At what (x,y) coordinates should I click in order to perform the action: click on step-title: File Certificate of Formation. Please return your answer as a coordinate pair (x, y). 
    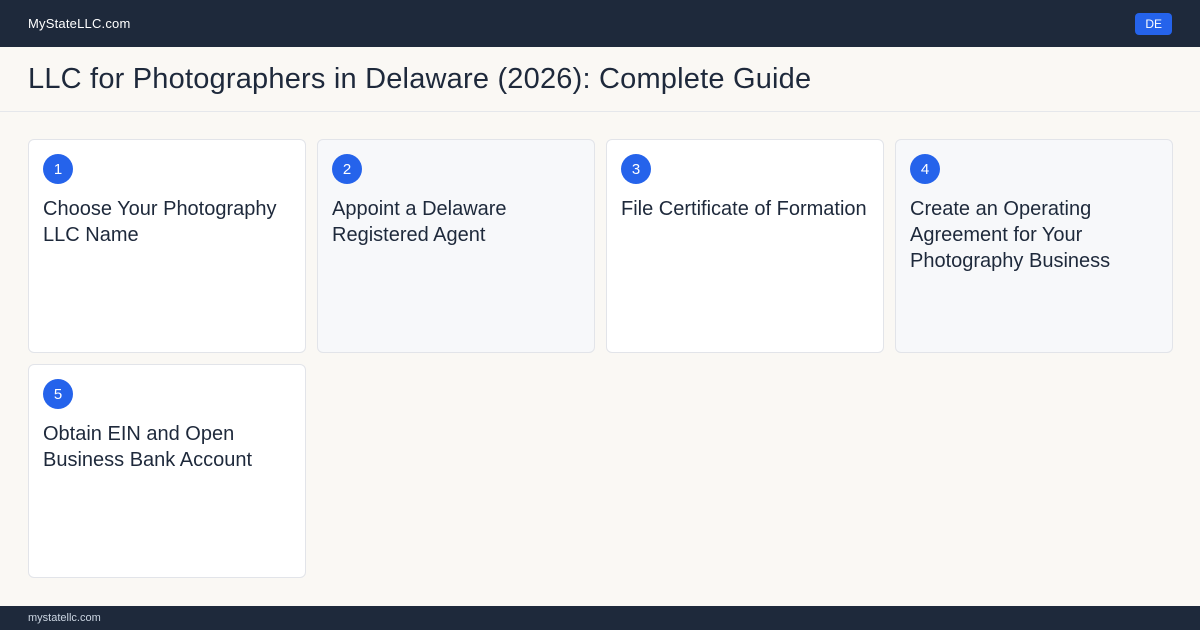
    Looking at the image, I should click on (744, 209).